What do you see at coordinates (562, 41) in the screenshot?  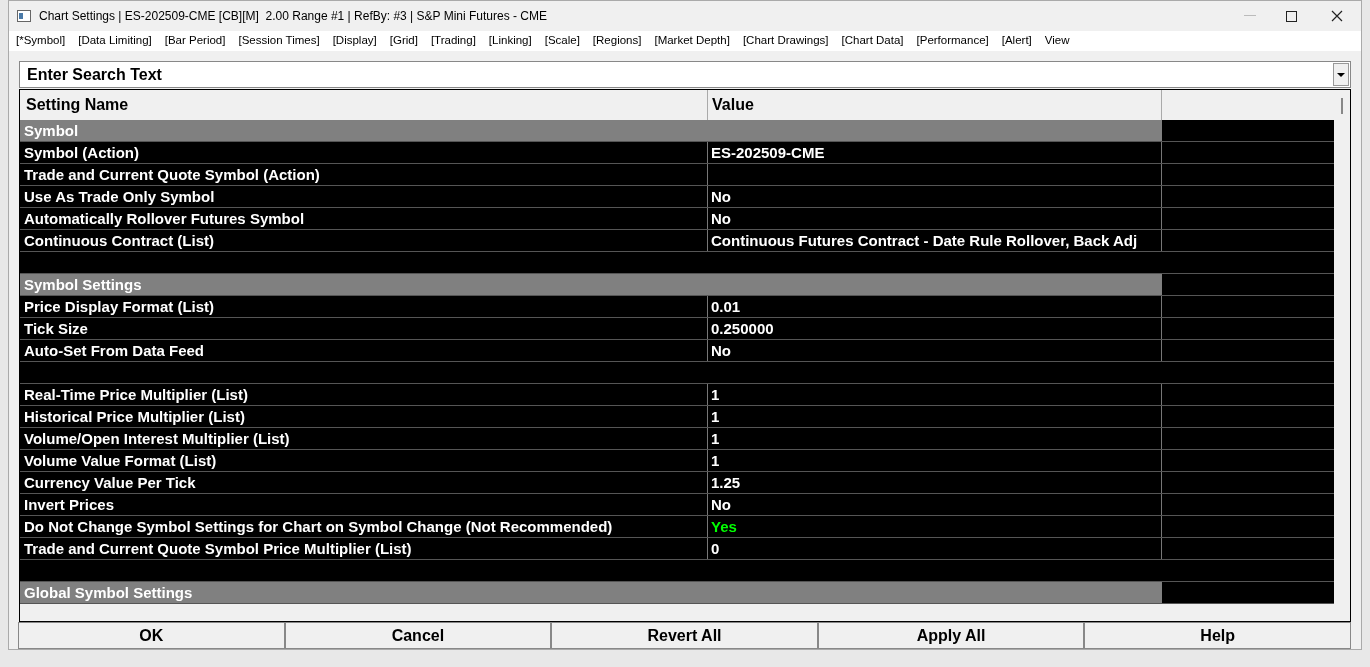 I see `settings-tab: [Scale]` at bounding box center [562, 41].